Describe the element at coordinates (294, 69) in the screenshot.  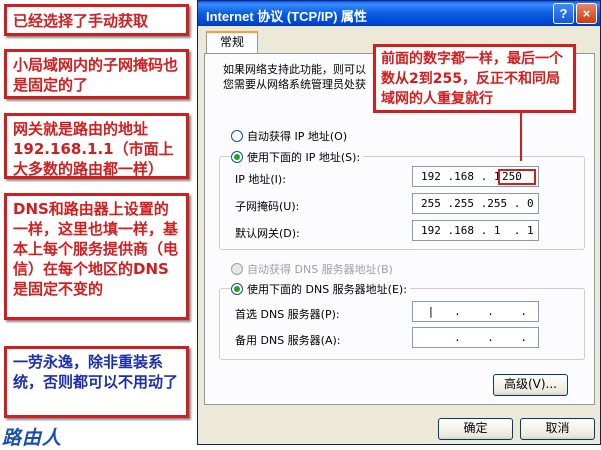
I see `intro-line-1: 如果网络支持此功能，则可以` at that location.